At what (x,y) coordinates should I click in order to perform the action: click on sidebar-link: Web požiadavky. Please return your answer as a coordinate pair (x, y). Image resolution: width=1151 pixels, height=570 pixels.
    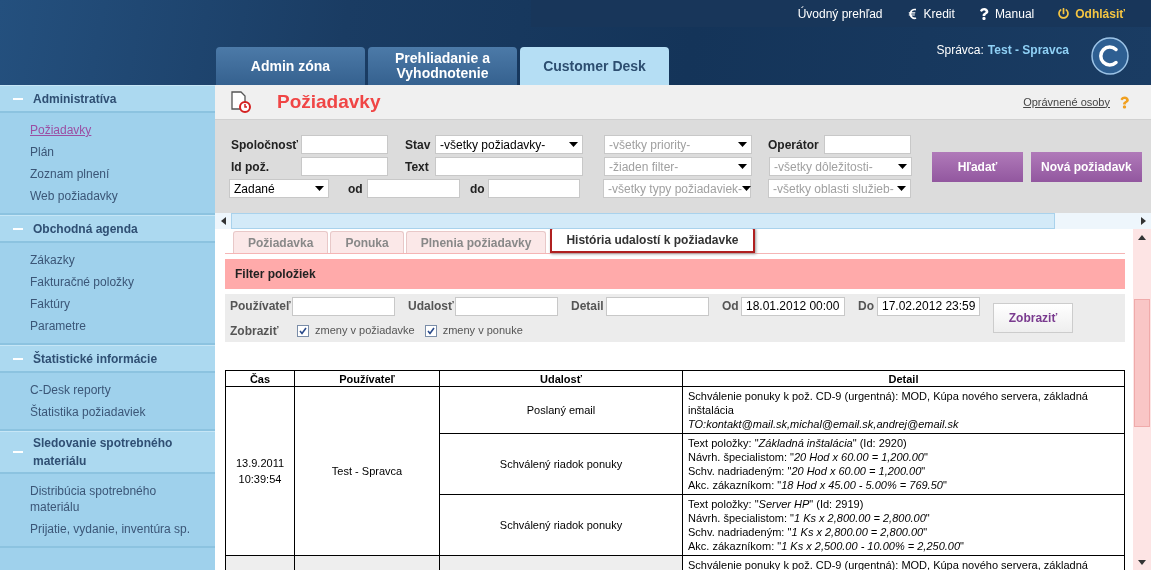
    Looking at the image, I should click on (114, 196).